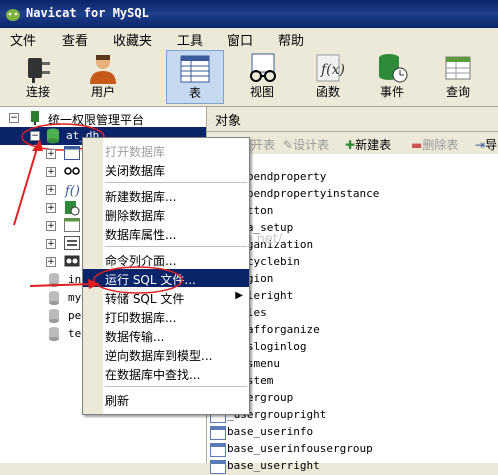  What do you see at coordinates (132, 39) in the screenshot?
I see `menu-favorites: 收藏夹` at bounding box center [132, 39].